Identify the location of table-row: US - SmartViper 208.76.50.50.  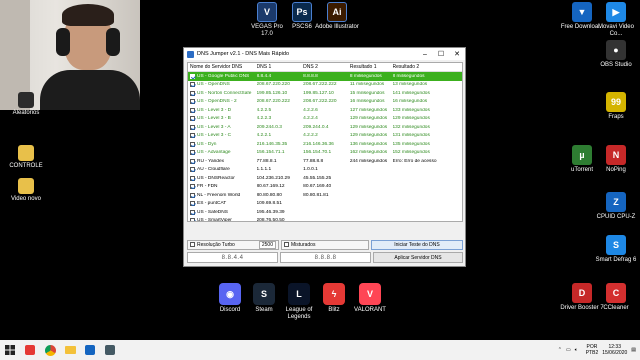
(325, 219).